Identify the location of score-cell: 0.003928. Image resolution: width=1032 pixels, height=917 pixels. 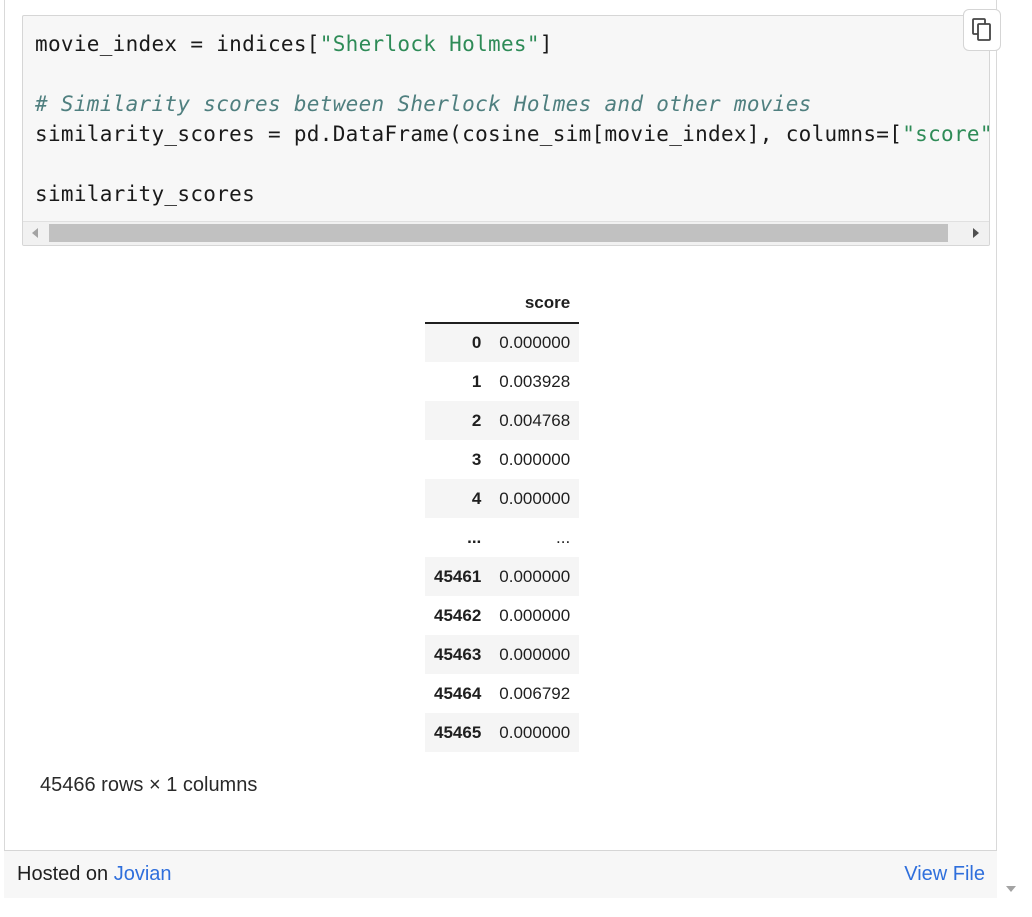
(535, 381).